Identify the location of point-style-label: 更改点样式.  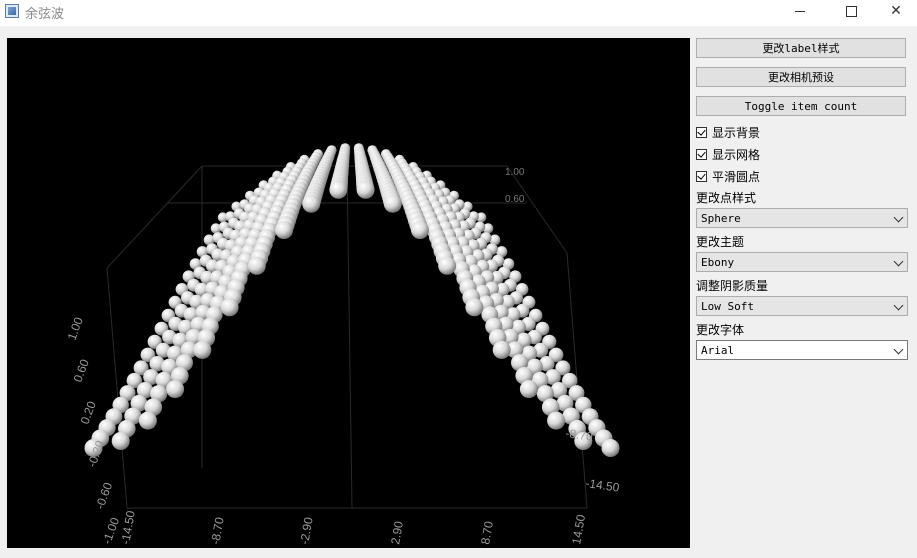
(726, 198).